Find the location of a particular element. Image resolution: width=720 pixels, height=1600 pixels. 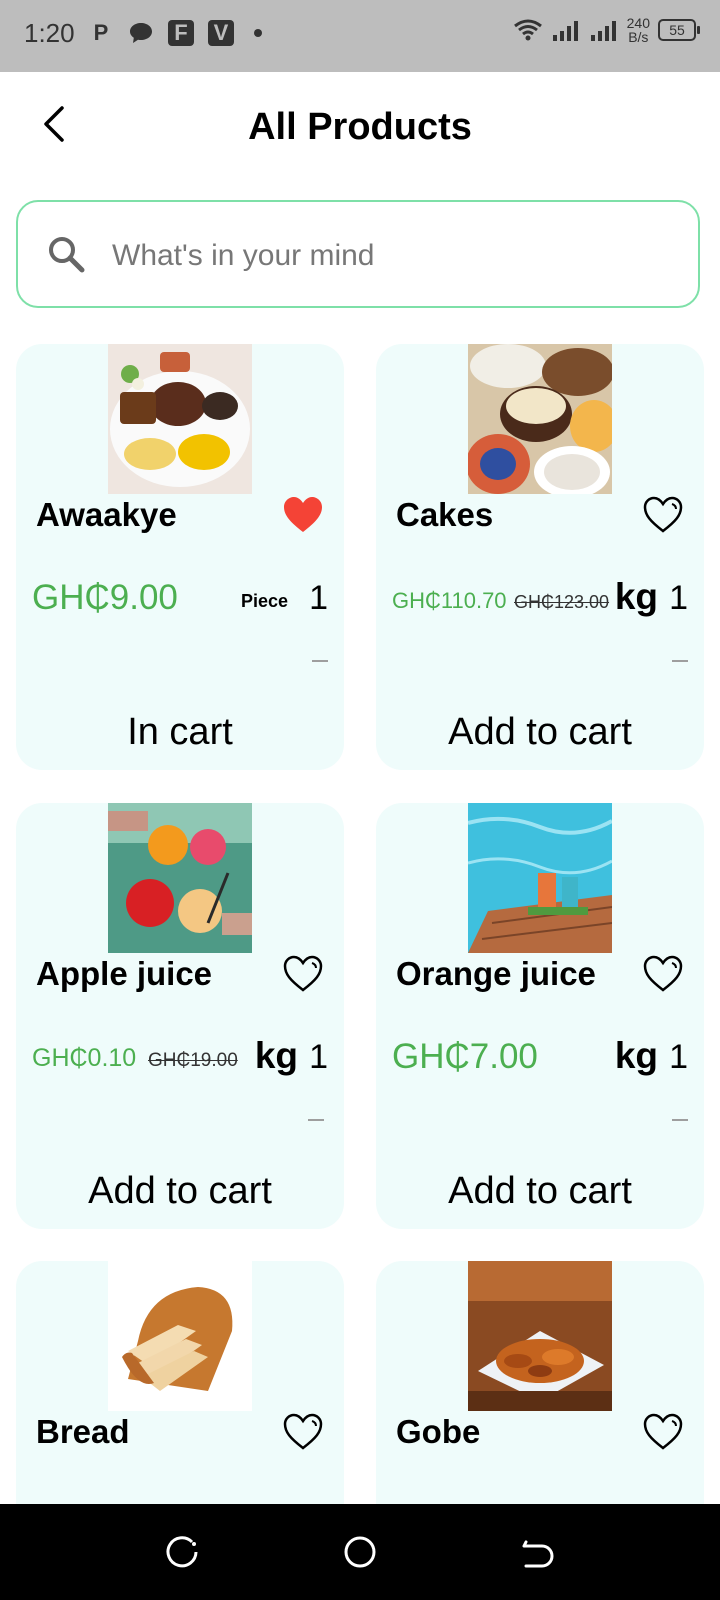

price-row: GH₵7.00 kg 1 is located at coordinates (540, 1057).